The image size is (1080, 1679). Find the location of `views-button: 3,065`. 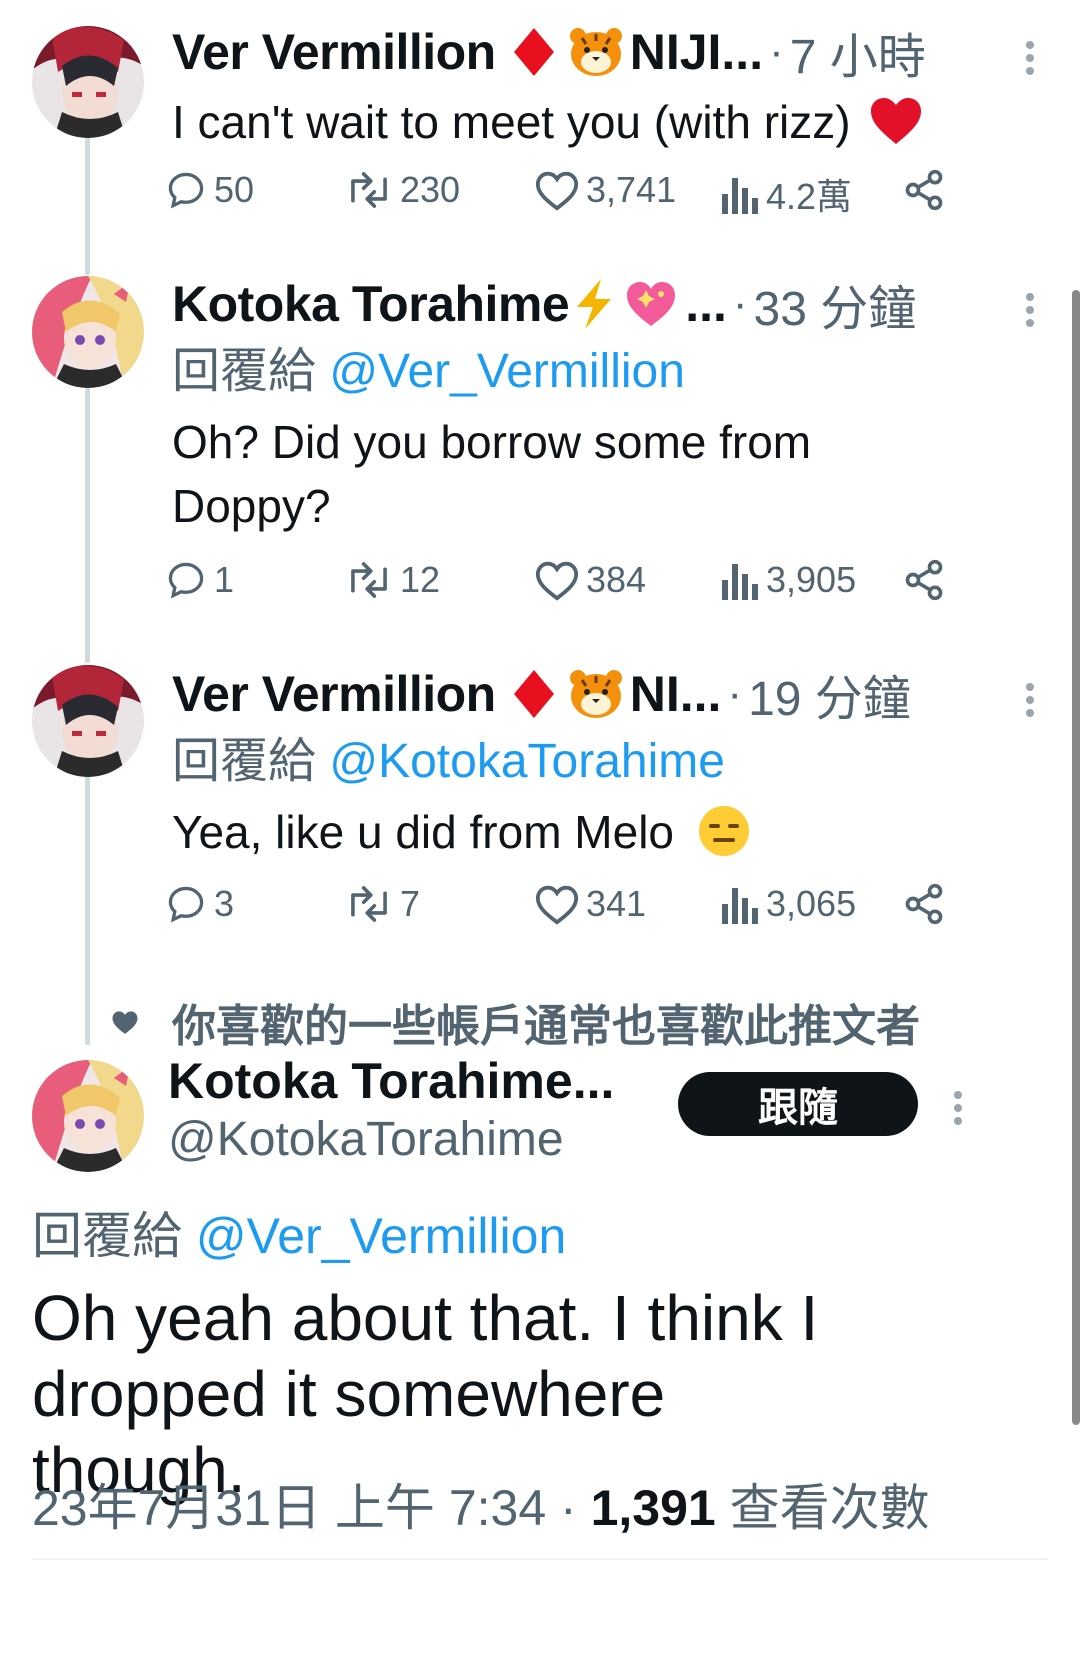

views-button: 3,065 is located at coordinates (788, 904).